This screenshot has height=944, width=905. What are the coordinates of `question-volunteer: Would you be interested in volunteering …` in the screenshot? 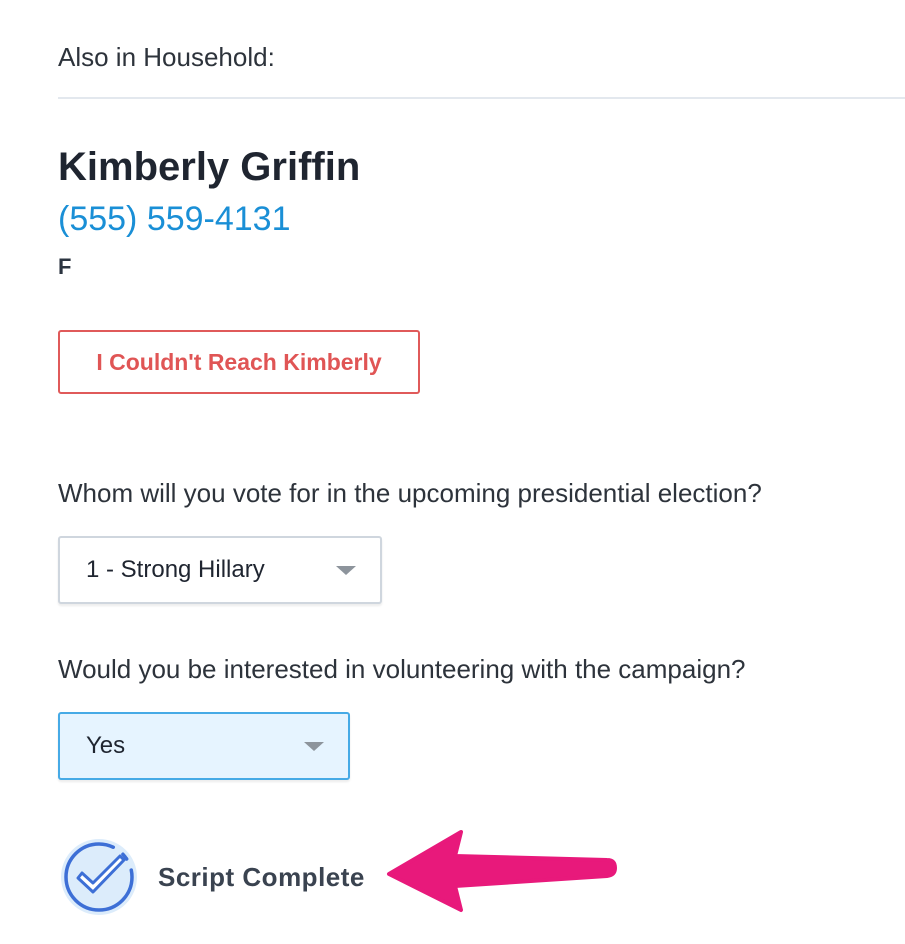 It's located at (402, 669).